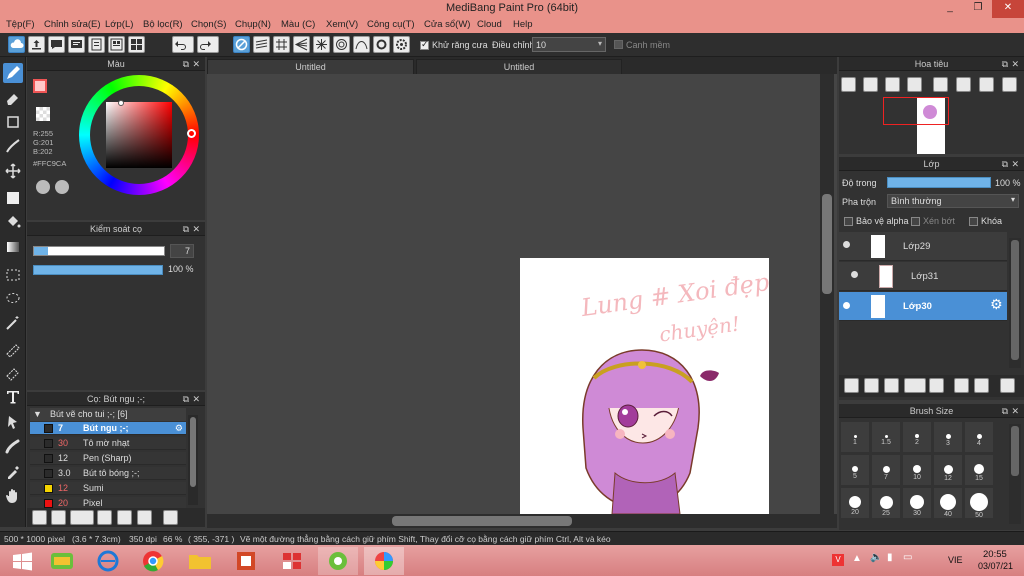  What do you see at coordinates (121, 103) in the screenshot?
I see `color-picker-cursor` at bounding box center [121, 103].